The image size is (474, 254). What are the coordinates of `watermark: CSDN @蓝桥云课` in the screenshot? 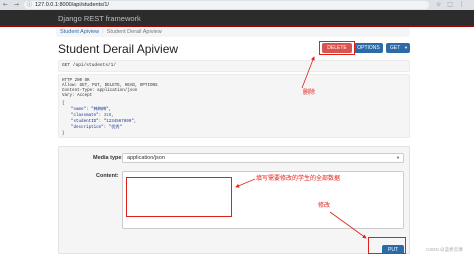 It's located at (444, 249).